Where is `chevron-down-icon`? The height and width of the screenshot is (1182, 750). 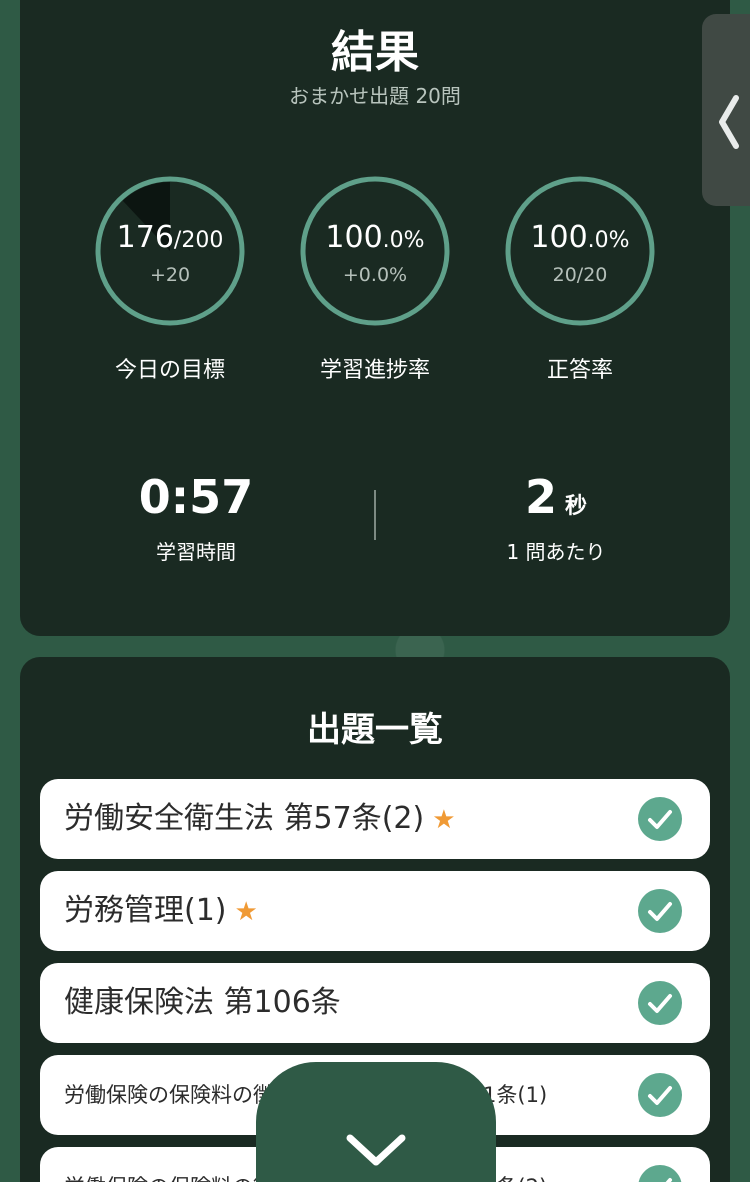
chevron-down-icon is located at coordinates (376, 1152).